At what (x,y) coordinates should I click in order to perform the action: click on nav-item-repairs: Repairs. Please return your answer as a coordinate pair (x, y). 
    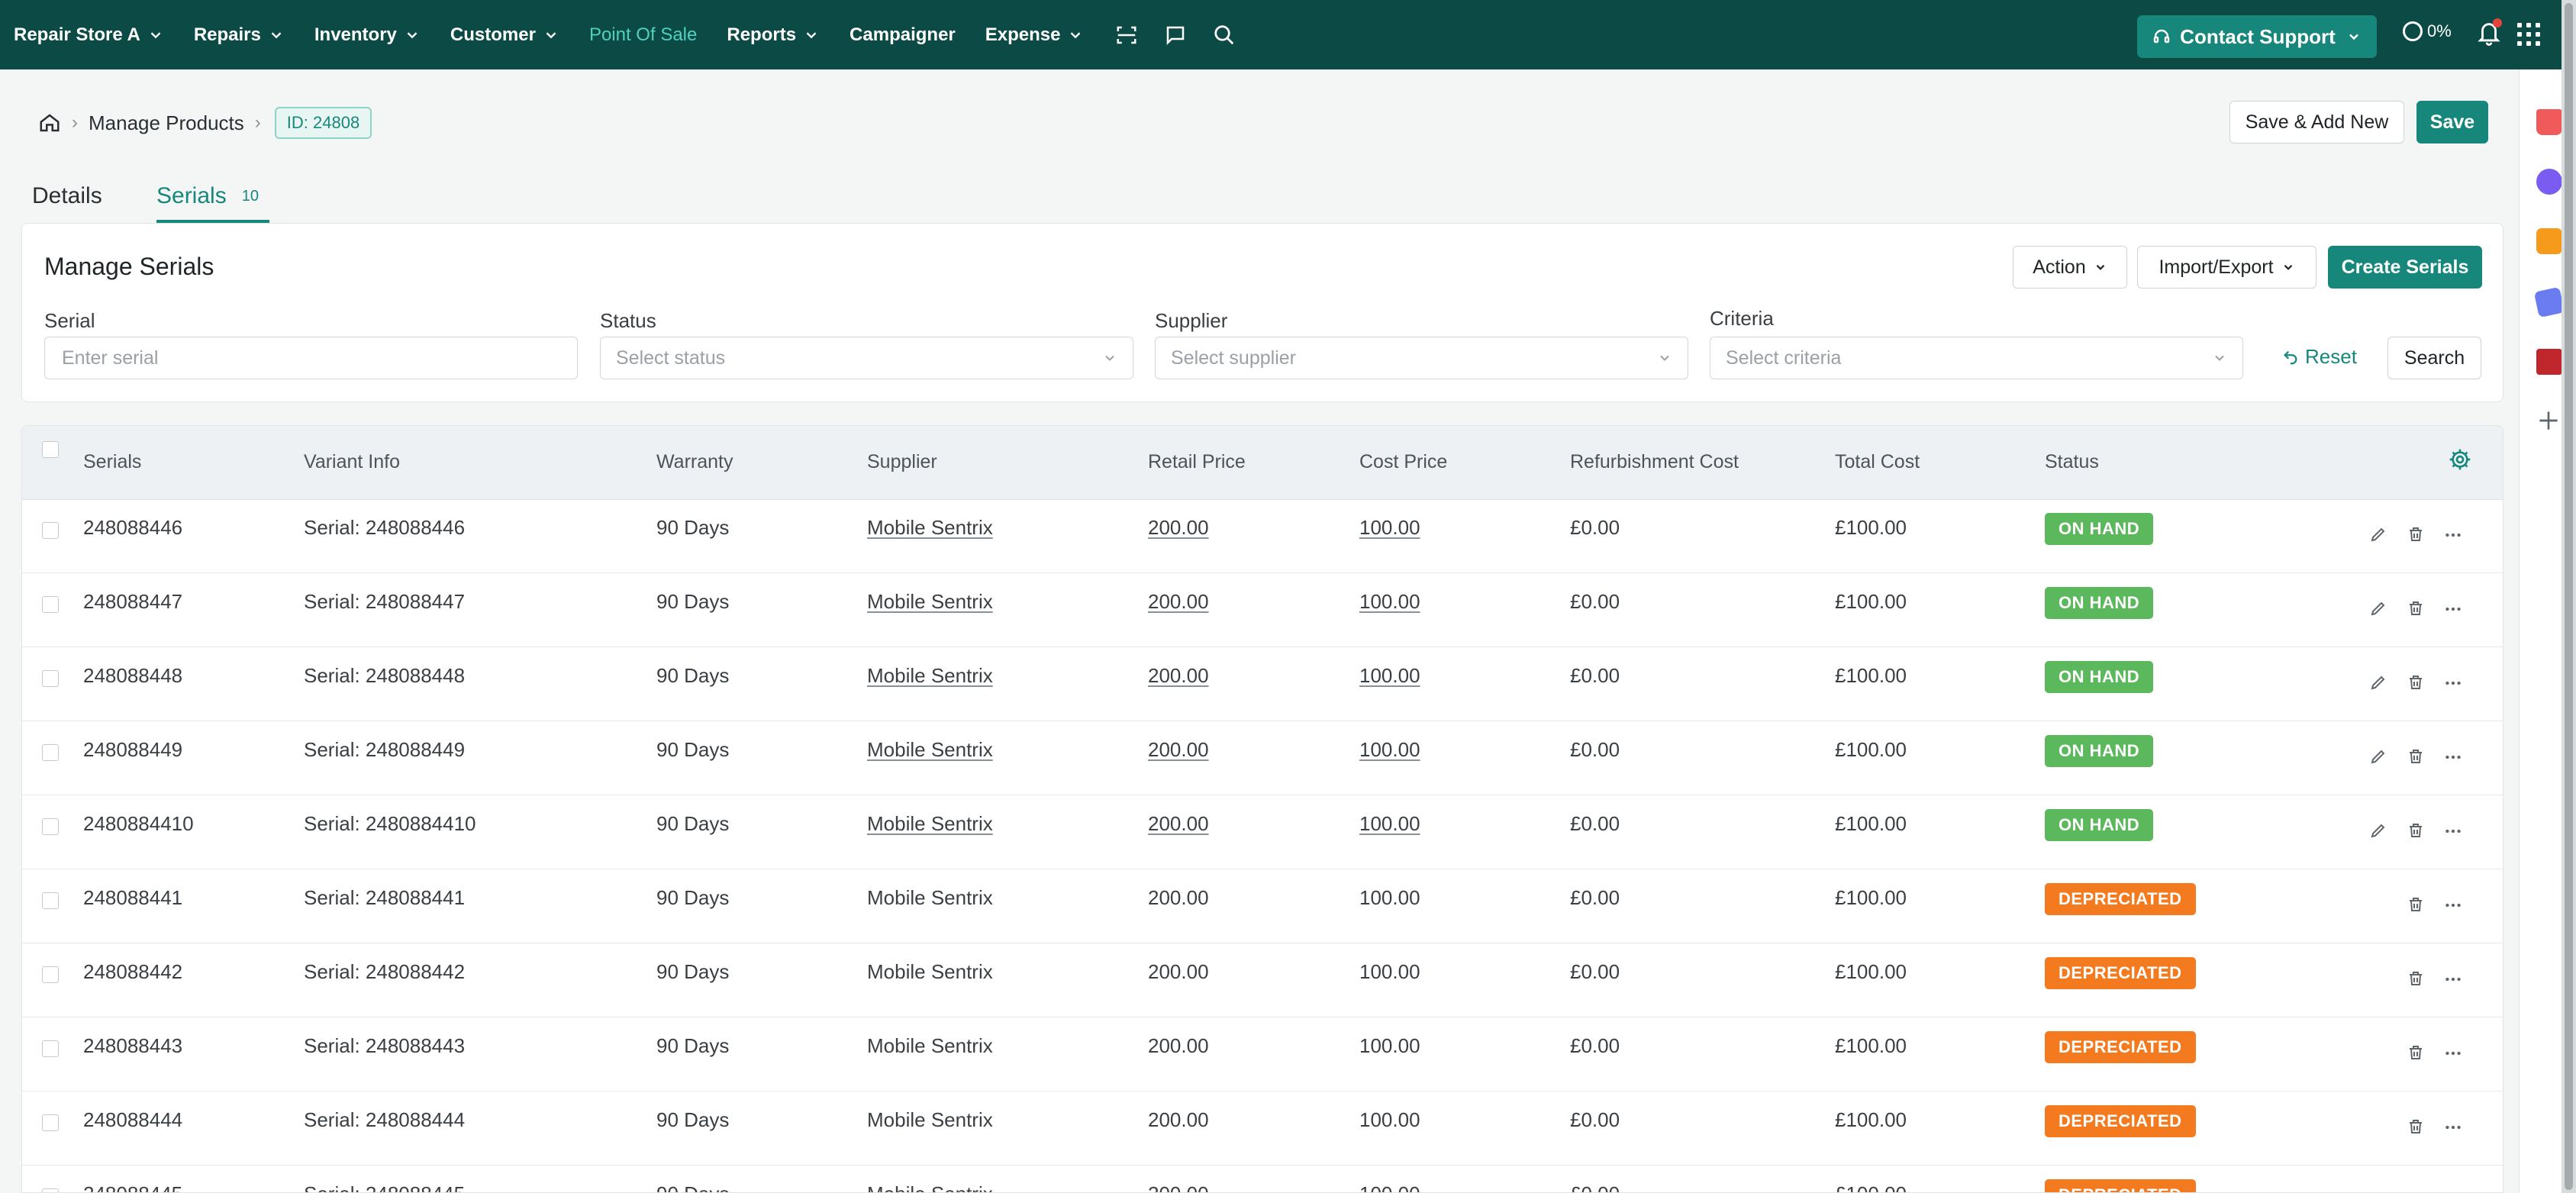
    Looking at the image, I should click on (240, 35).